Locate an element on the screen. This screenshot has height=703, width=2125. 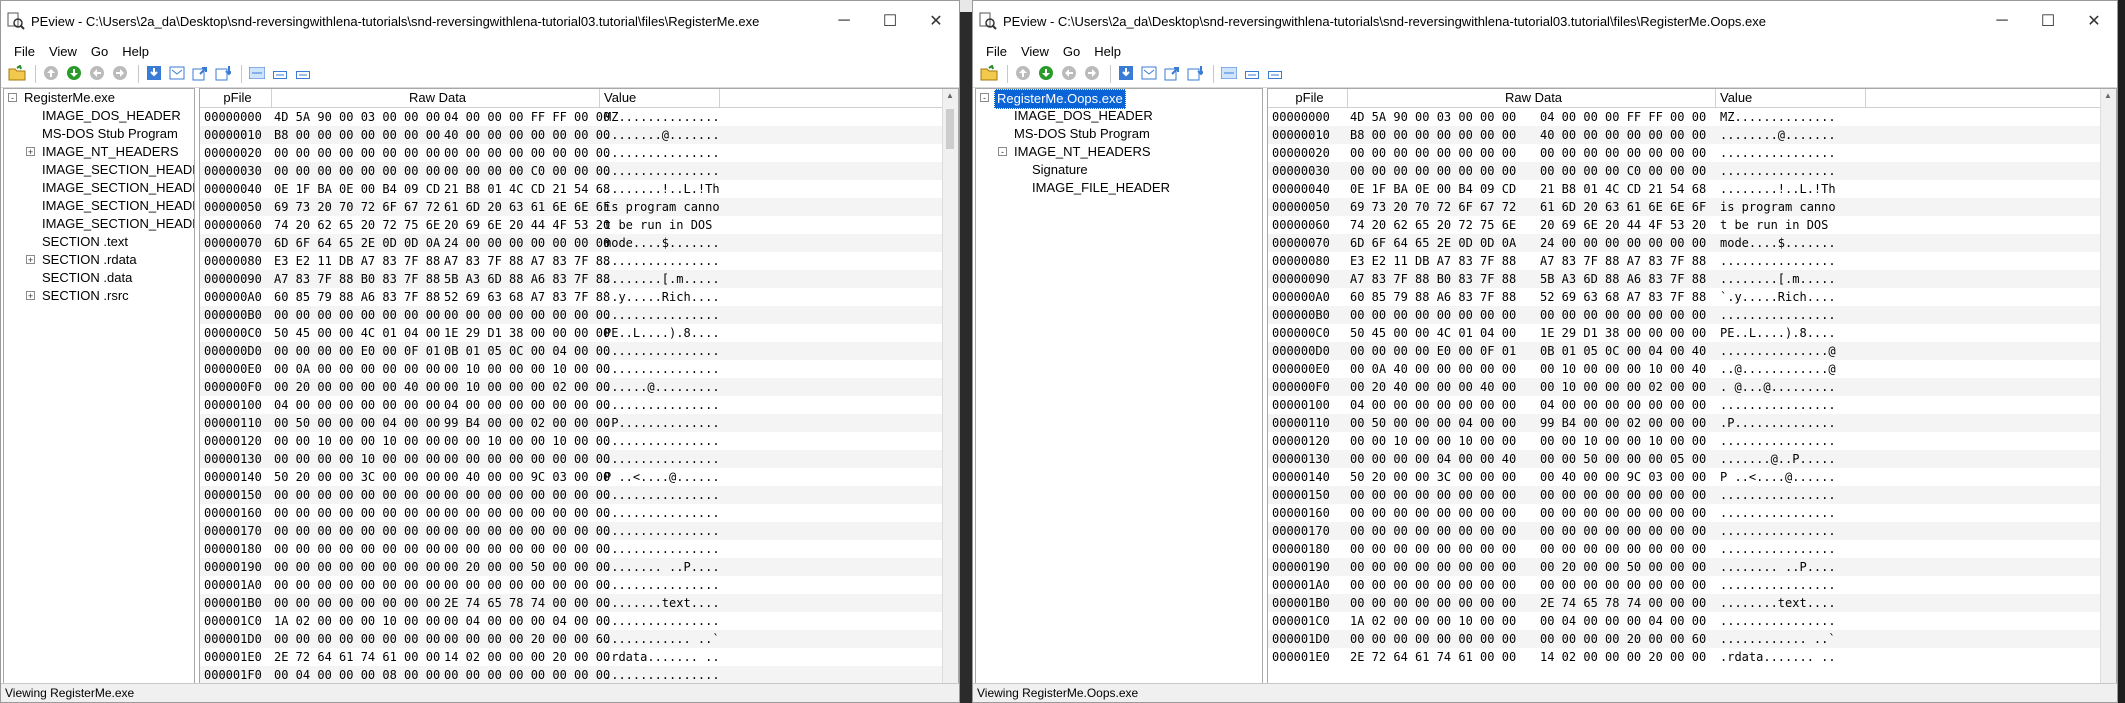
tree-item: IMAGE_DOS_HEADER is located at coordinates (99, 116).